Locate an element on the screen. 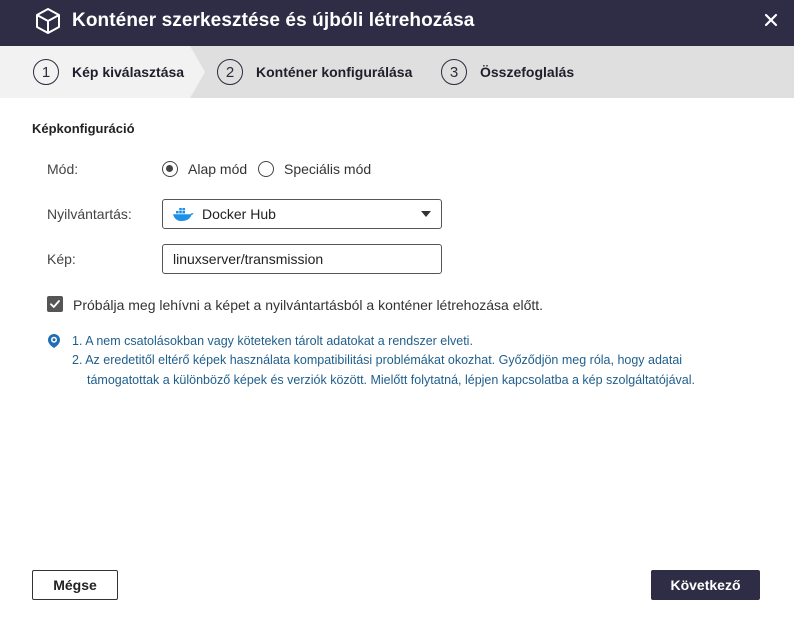 Image resolution: width=794 pixels, height=620 pixels. radio-basic-mode-circle is located at coordinates (170, 169).